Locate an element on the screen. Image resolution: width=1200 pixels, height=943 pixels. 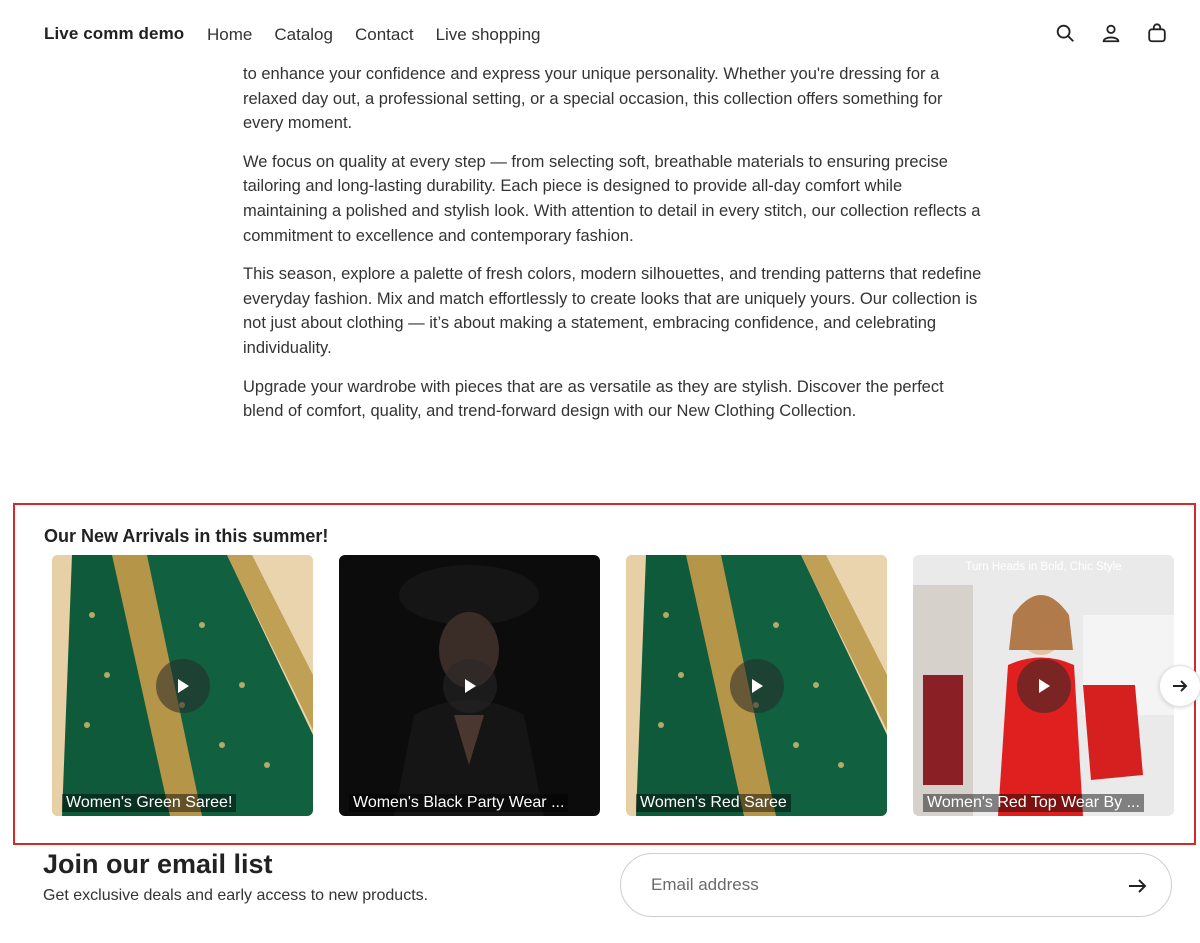
newsletter-title: Join our email list is located at coordinates (158, 864).